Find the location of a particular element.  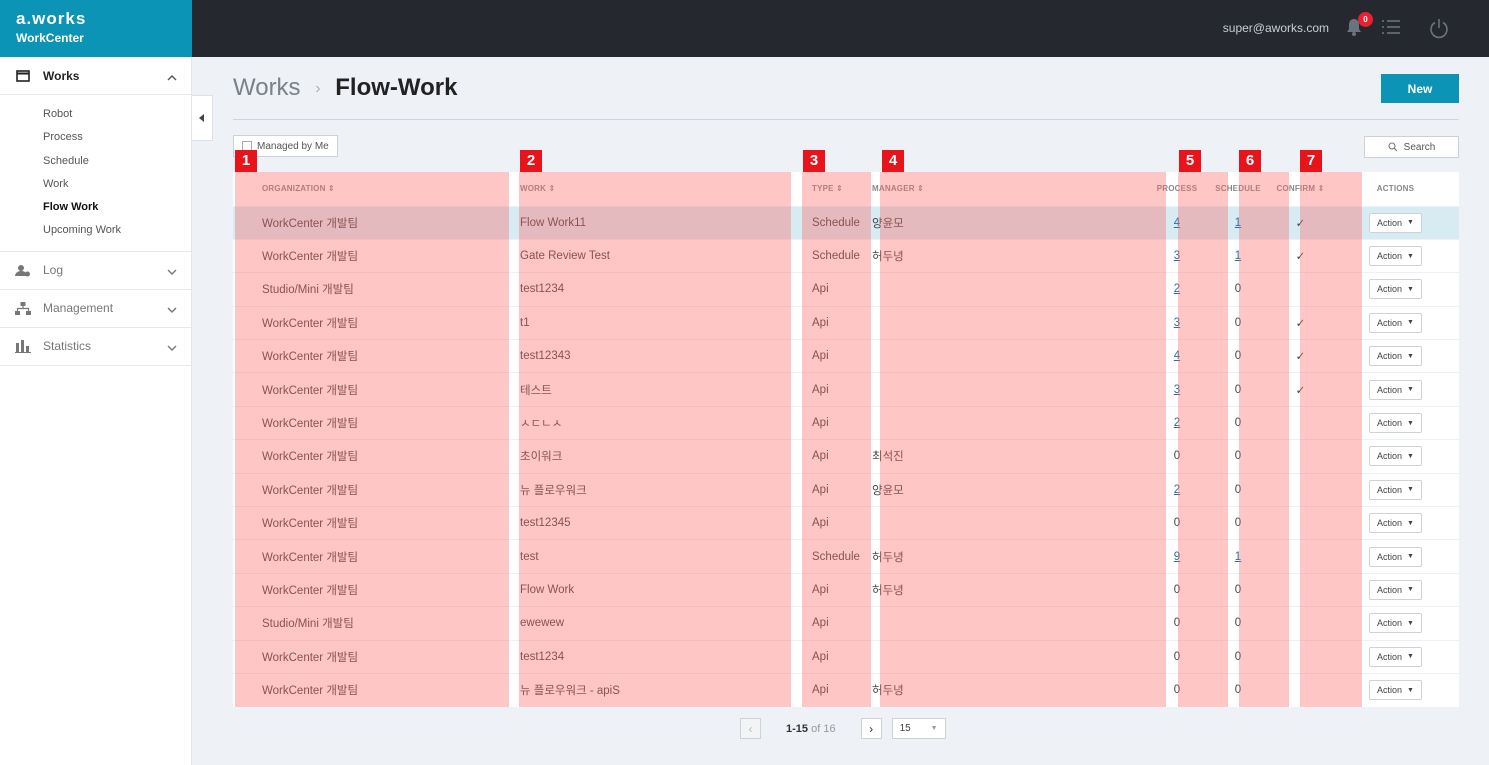

cell-type: Schedule is located at coordinates (830, 222).